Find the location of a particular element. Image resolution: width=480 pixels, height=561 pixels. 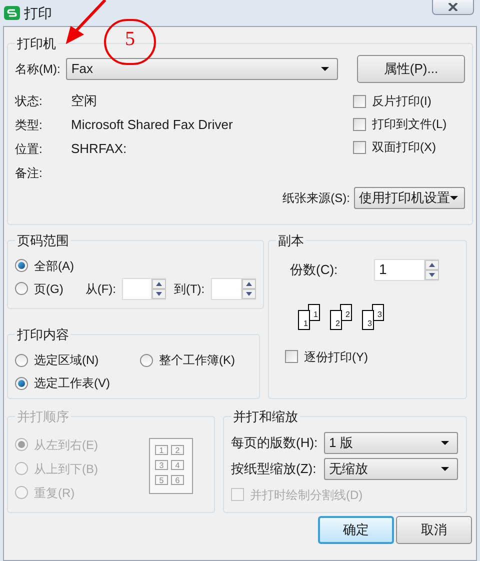

group-title: 打印内容 is located at coordinates (43, 335).